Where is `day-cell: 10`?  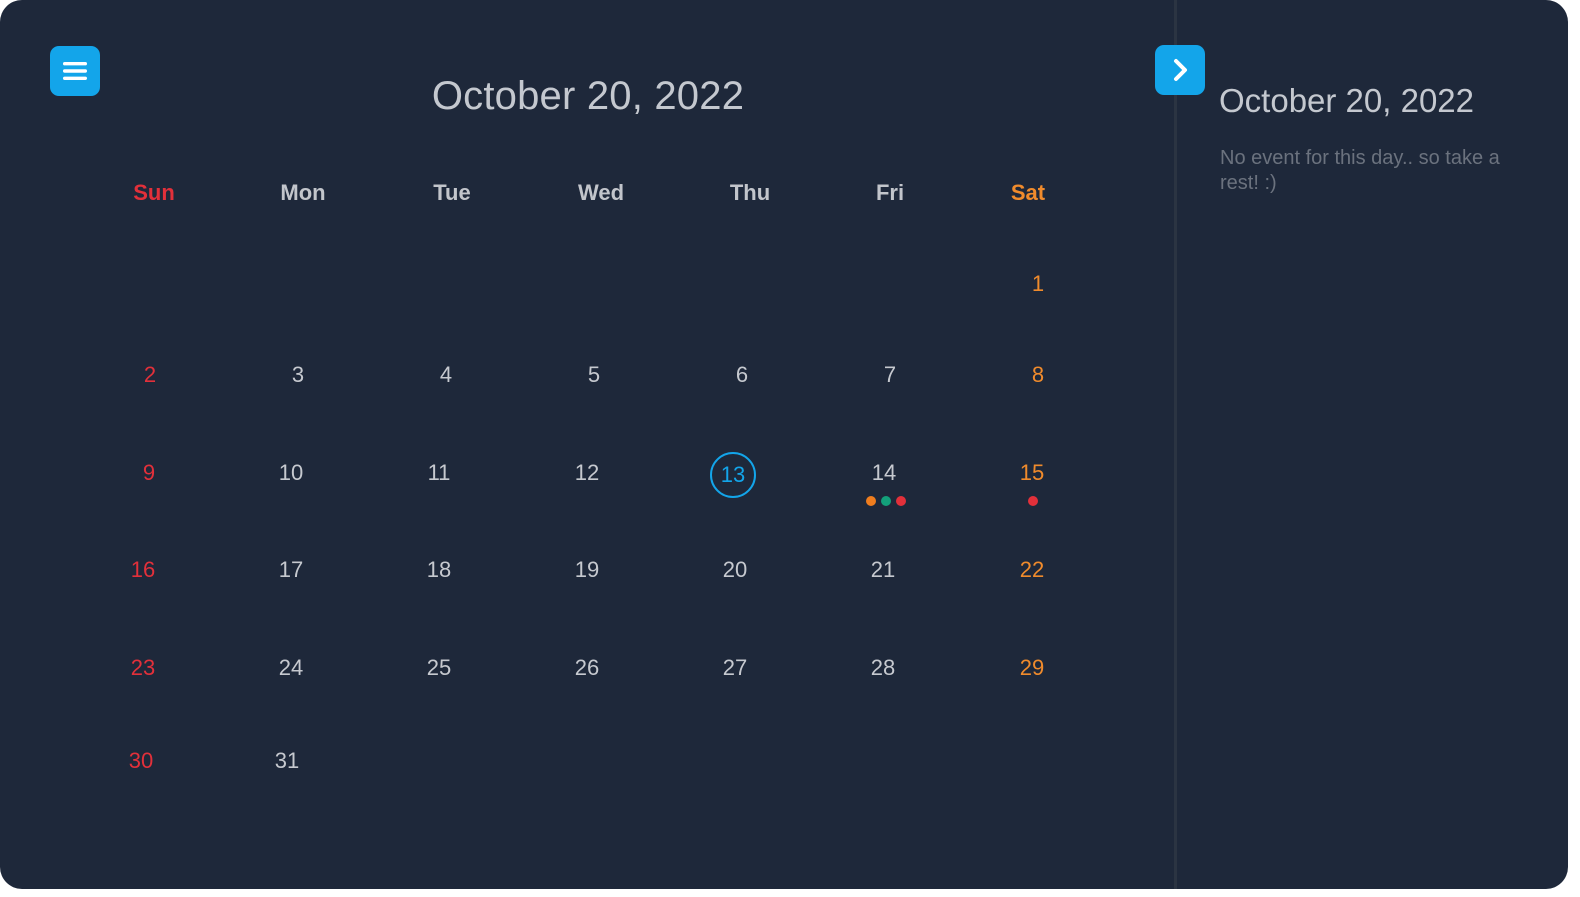 day-cell: 10 is located at coordinates (291, 473).